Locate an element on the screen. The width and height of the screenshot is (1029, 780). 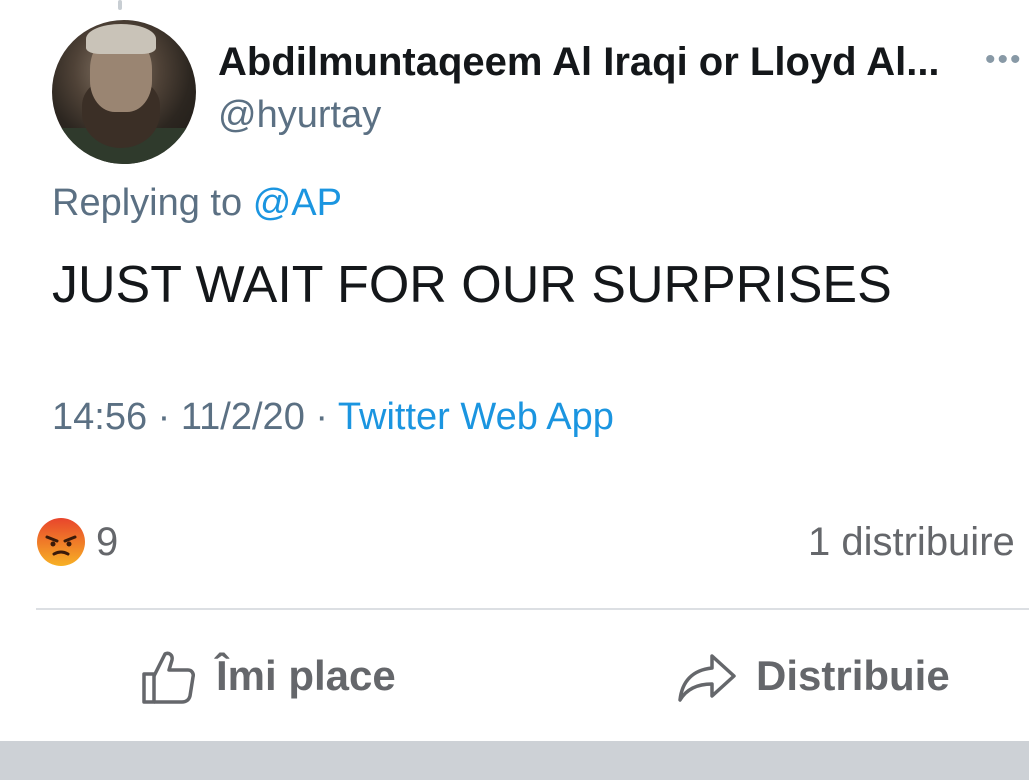
user-handle: @hyurtay is located at coordinates (299, 115).